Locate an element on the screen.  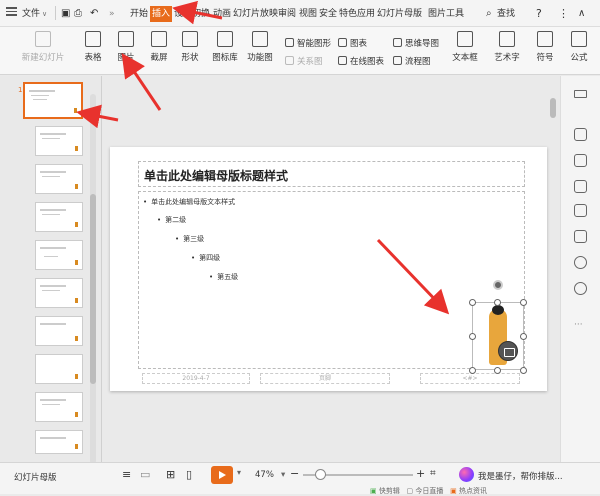
copy-icon is located at coordinates (580, 134).